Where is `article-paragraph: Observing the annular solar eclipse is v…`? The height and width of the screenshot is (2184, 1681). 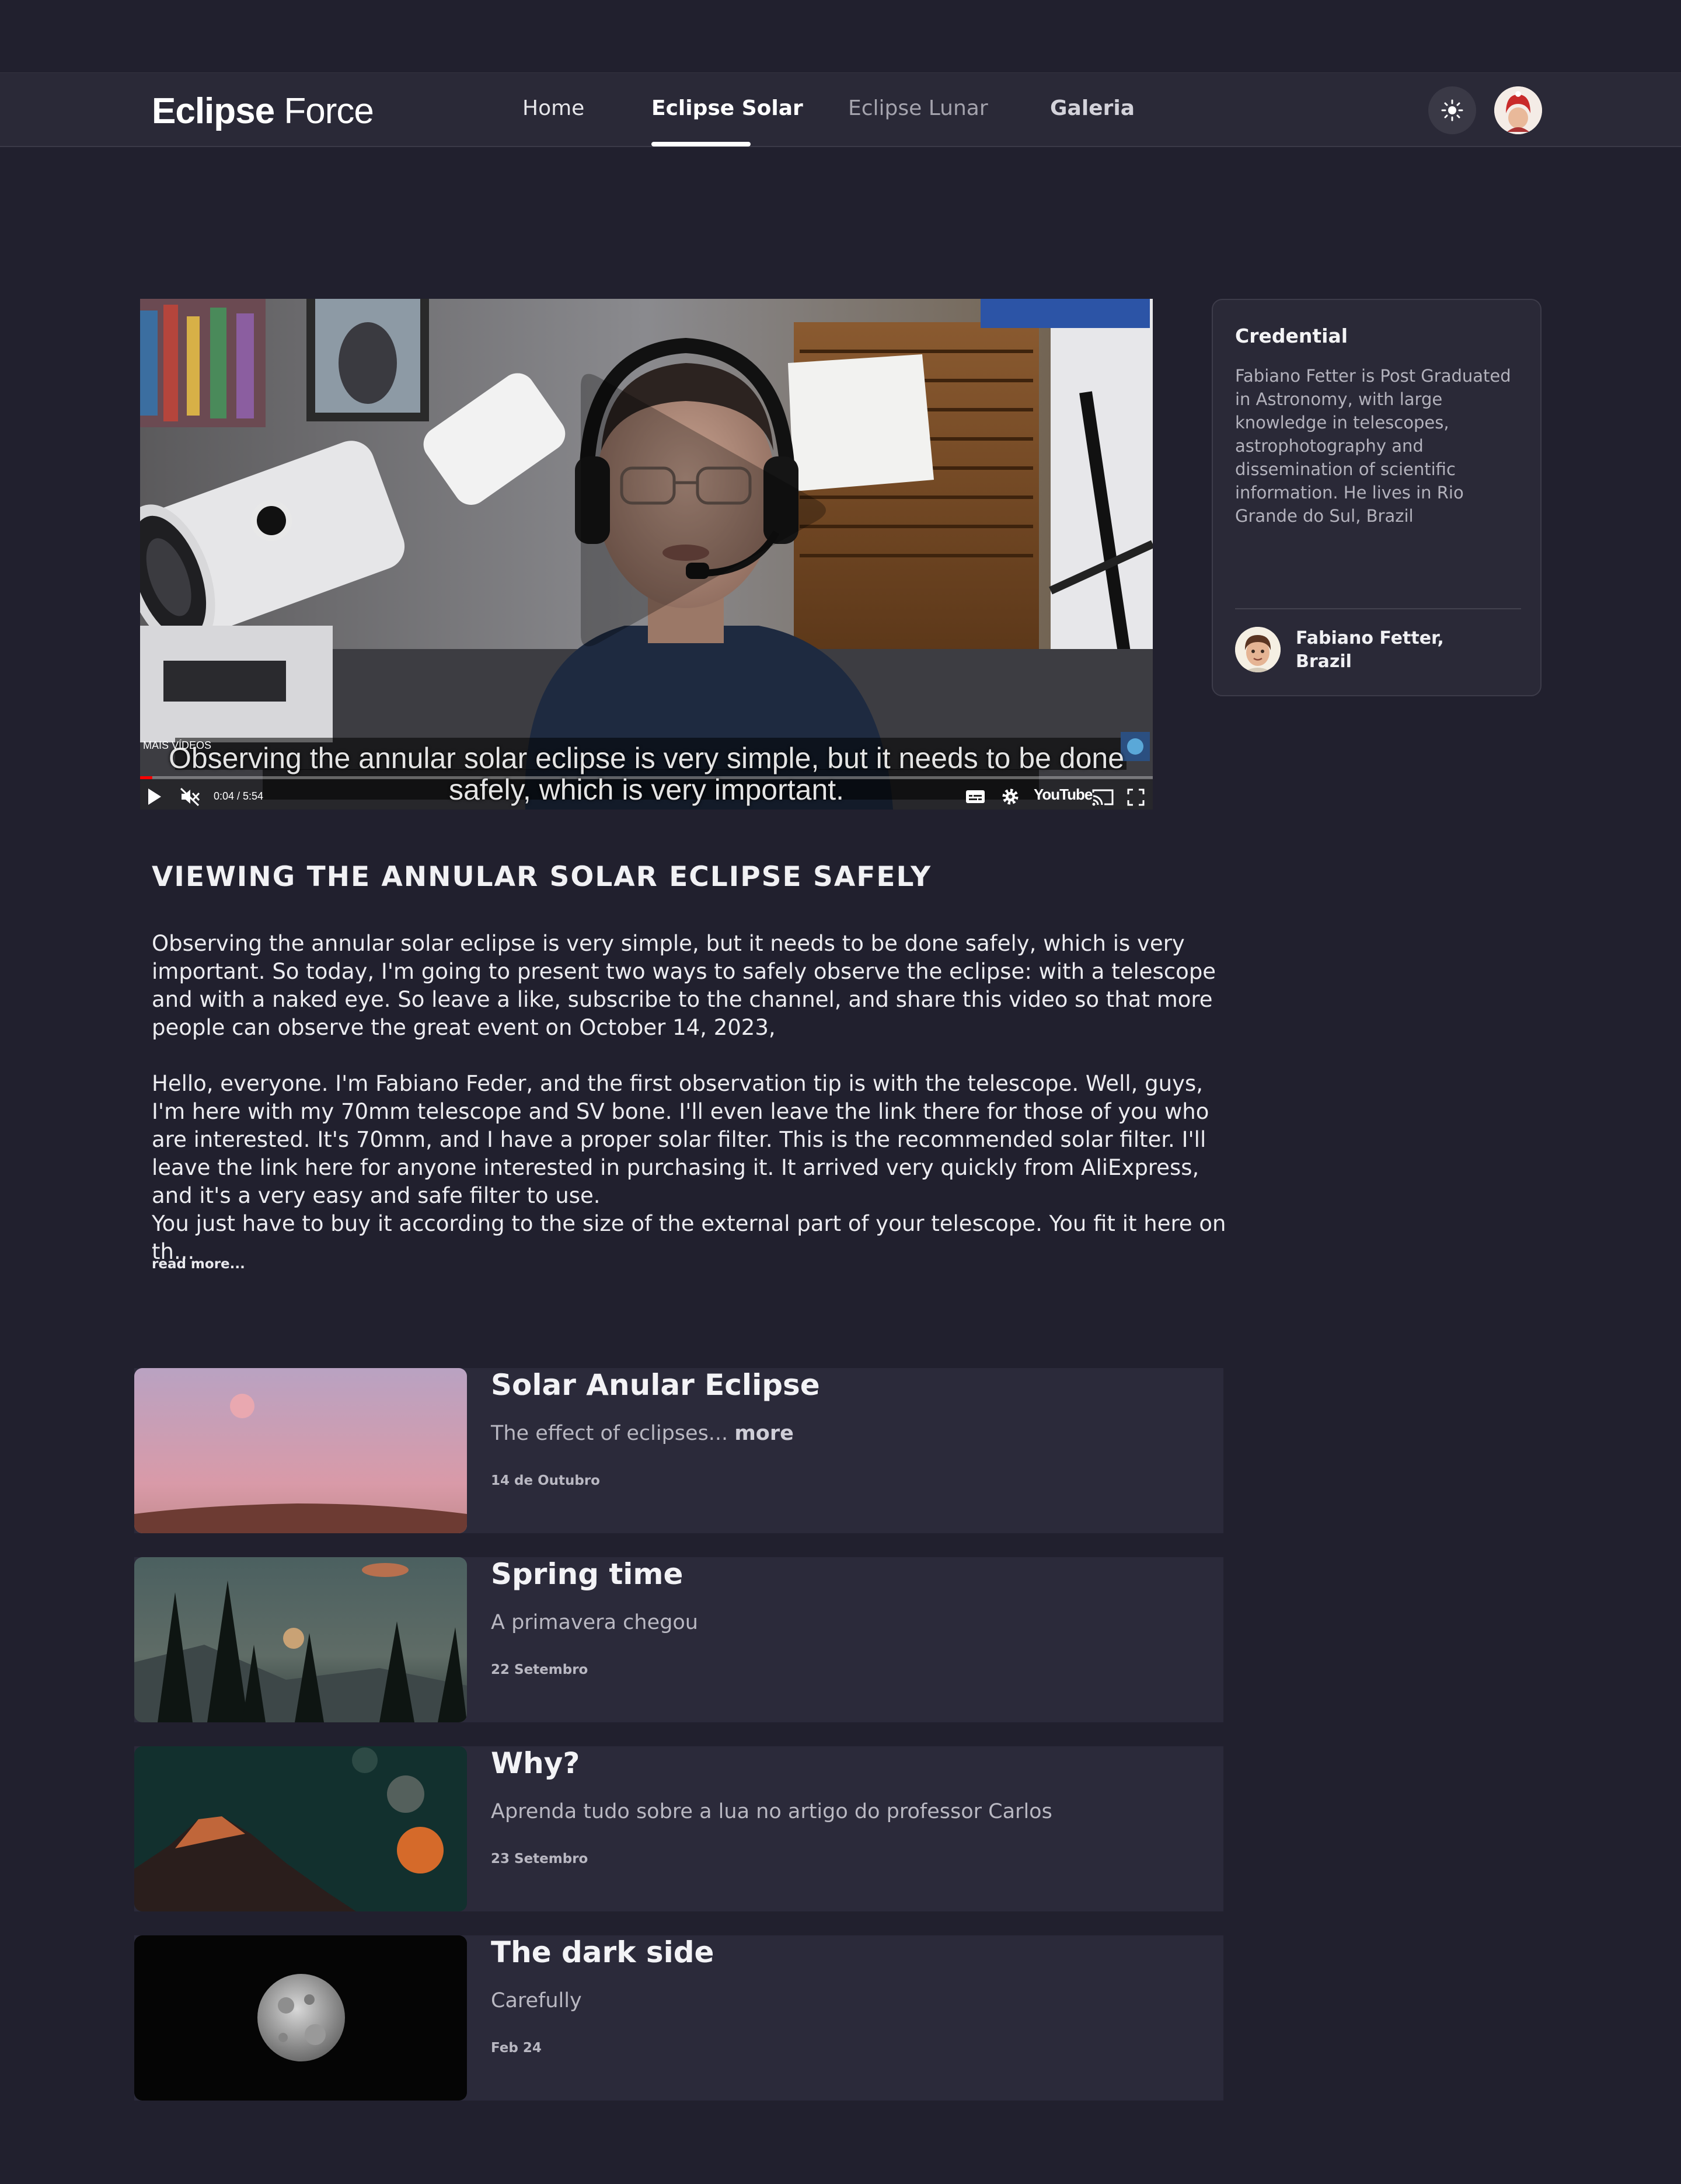
article-paragraph: Observing the annular solar eclipse is v… is located at coordinates (684, 985).